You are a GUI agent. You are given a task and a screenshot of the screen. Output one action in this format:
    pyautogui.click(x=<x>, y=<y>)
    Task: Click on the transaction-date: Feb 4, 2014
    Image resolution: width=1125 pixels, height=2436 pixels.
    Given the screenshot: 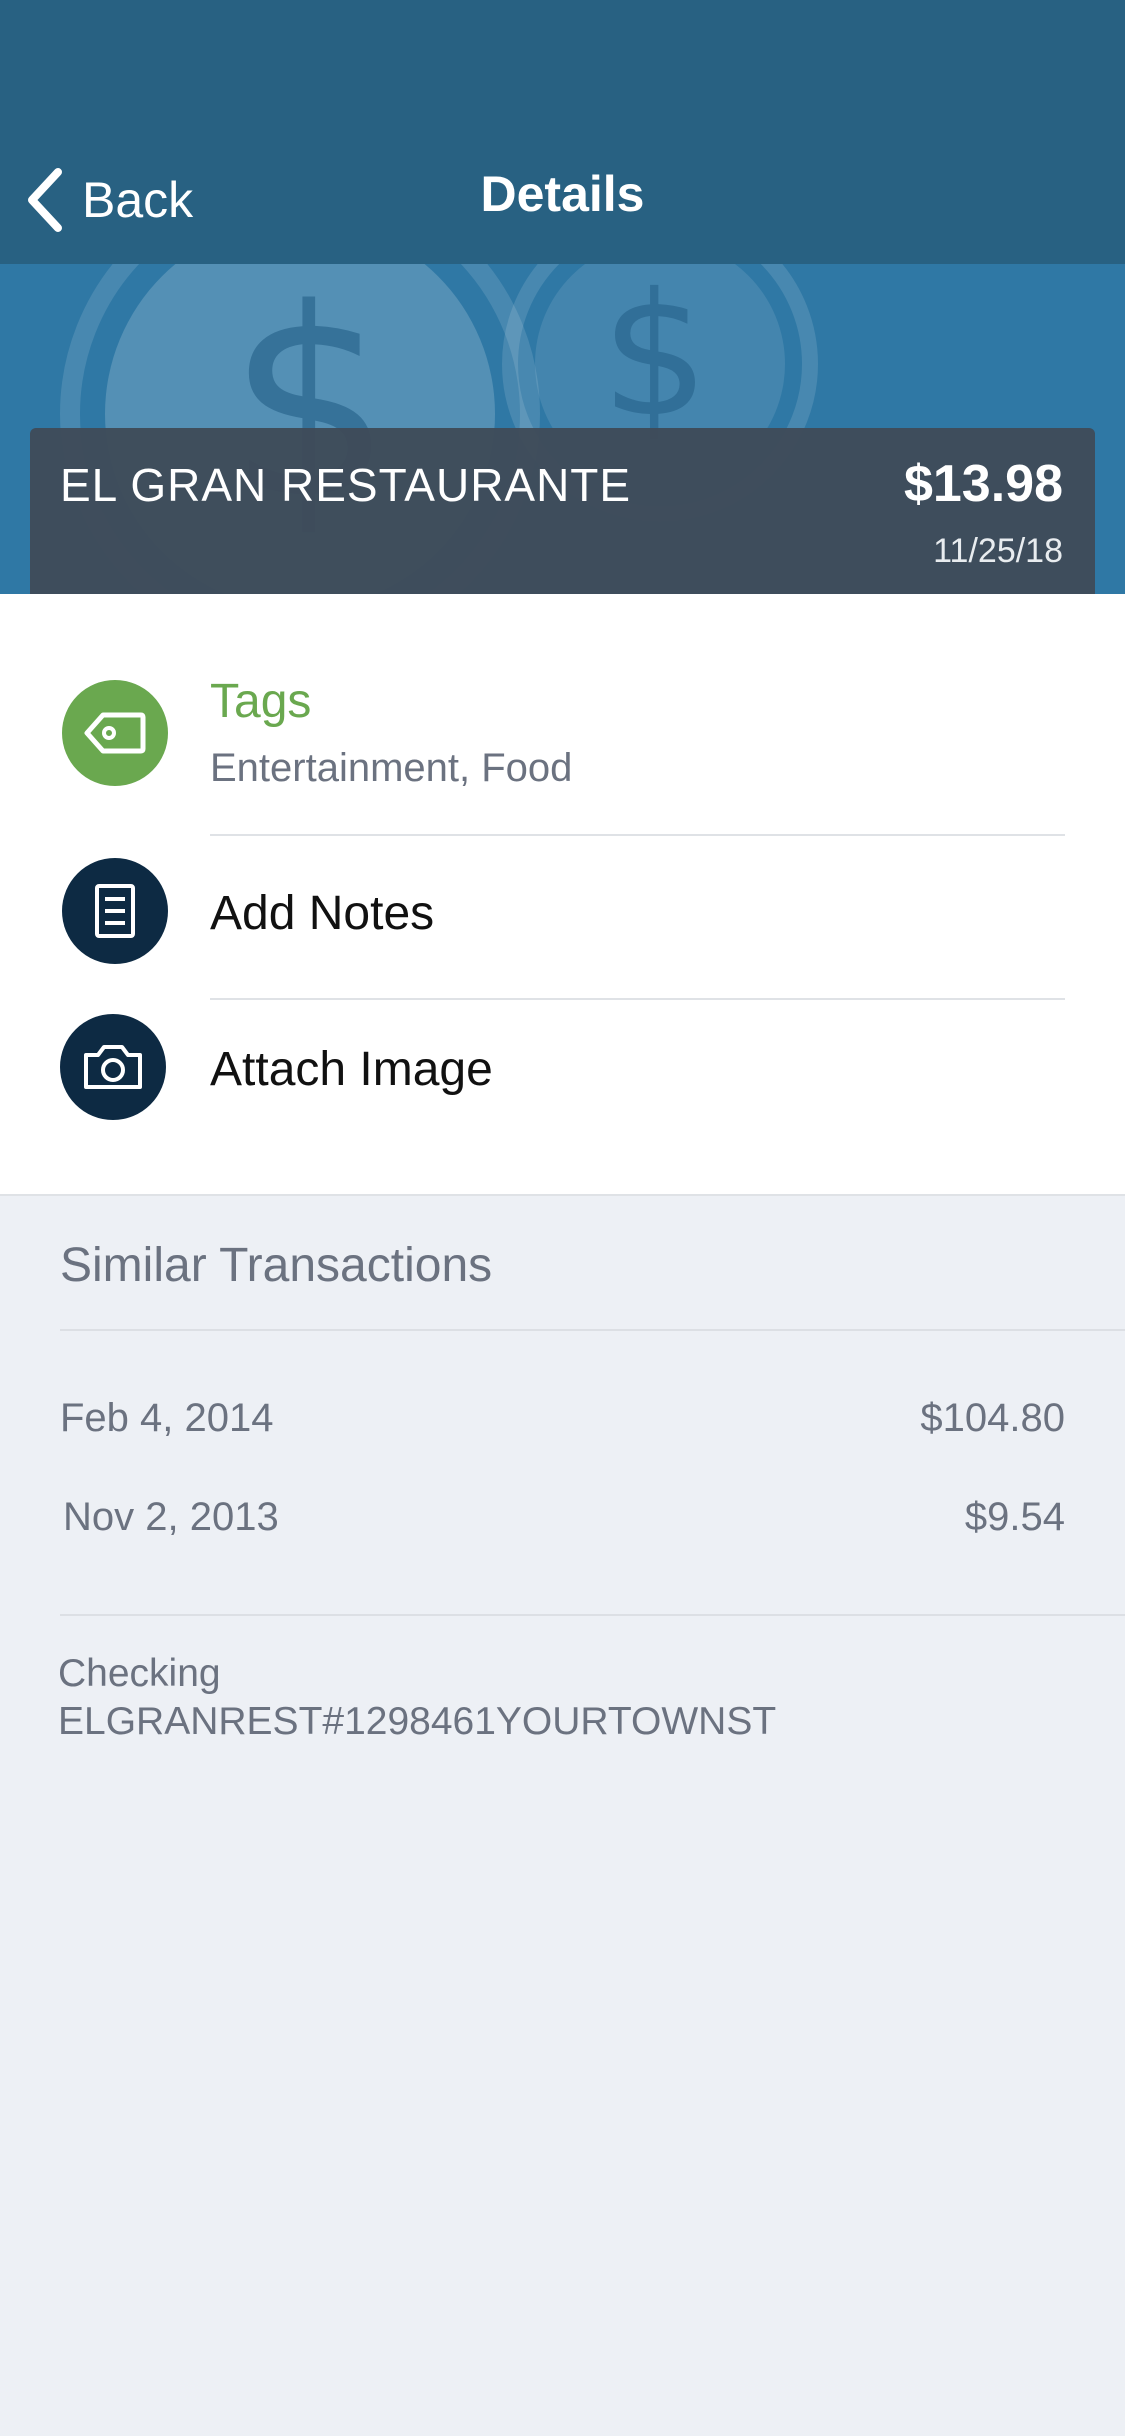 What is the action you would take?
    pyautogui.click(x=167, y=1418)
    